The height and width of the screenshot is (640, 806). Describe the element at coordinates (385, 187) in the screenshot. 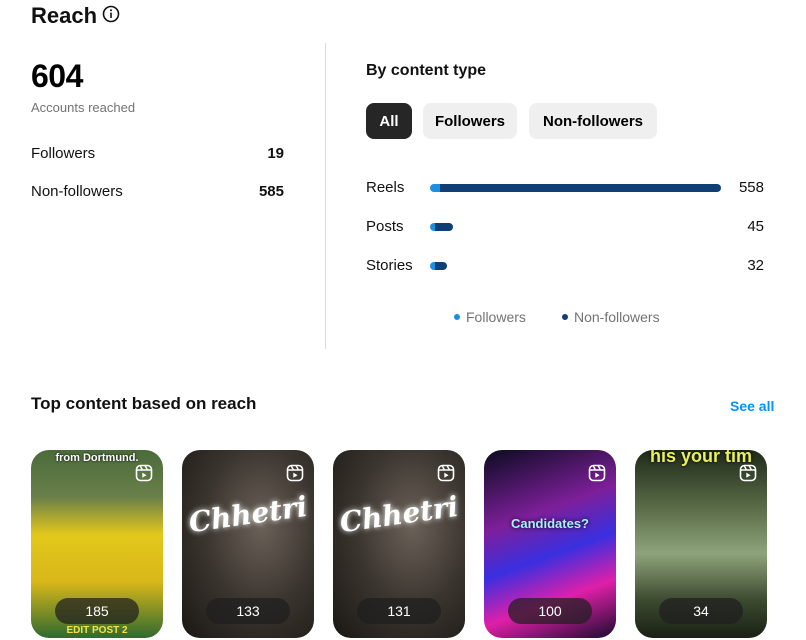

I see `reels-label: Reels` at that location.